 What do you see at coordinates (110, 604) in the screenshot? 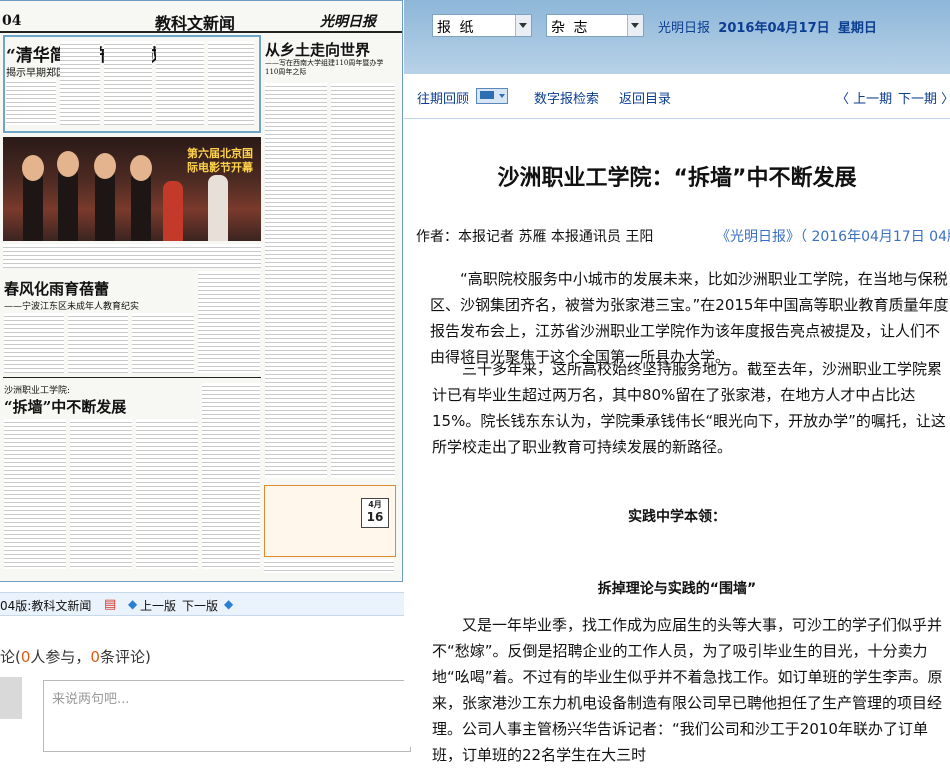
I see `pdf-icon: ▤` at bounding box center [110, 604].